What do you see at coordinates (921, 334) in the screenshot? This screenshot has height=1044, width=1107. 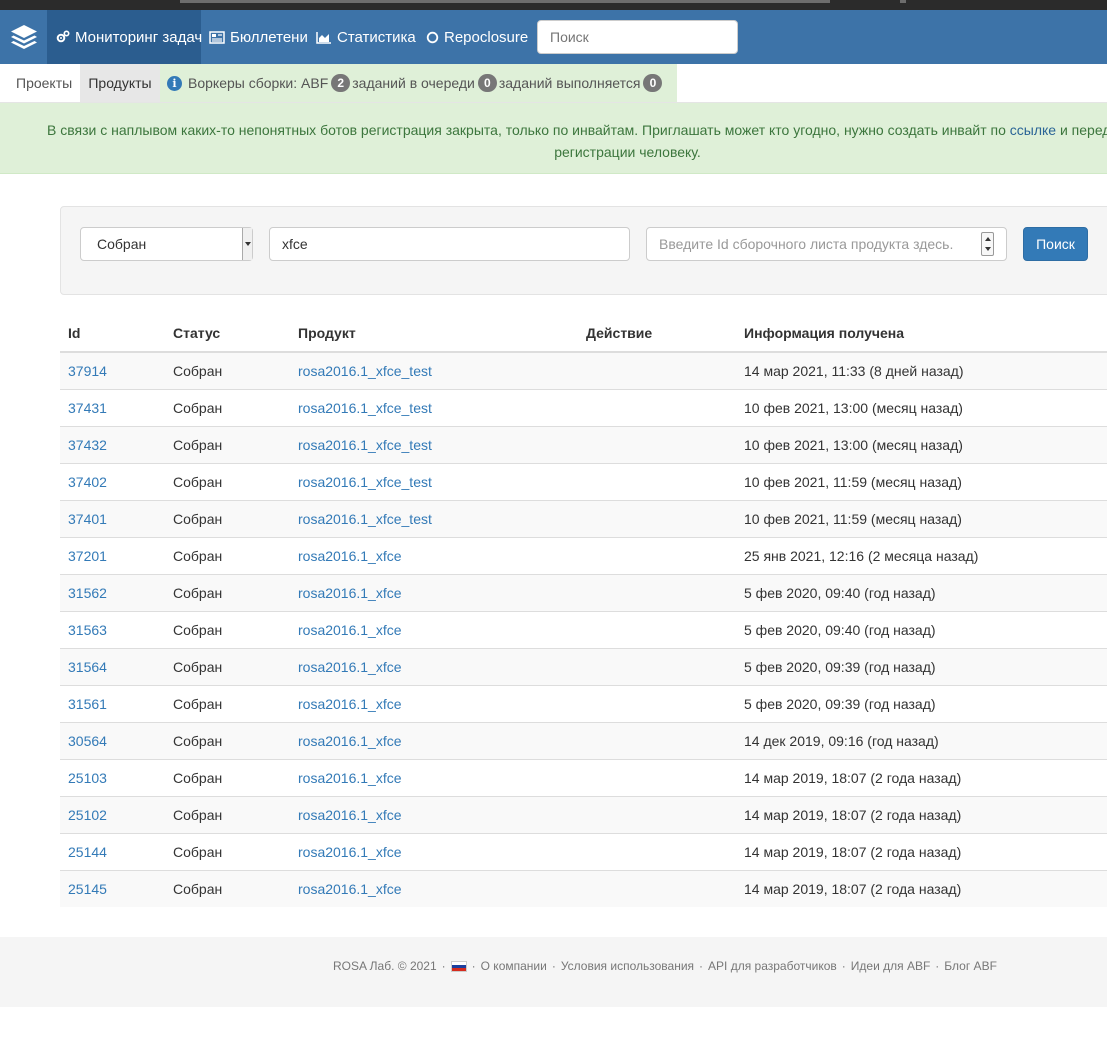 I see `column-header-info: Информация получена` at bounding box center [921, 334].